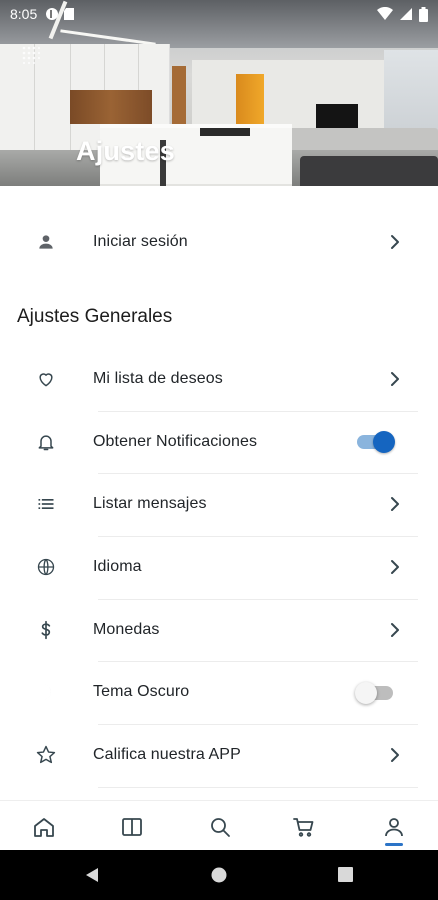  Describe the element at coordinates (385, 13) in the screenshot. I see `wifi-icon` at that location.